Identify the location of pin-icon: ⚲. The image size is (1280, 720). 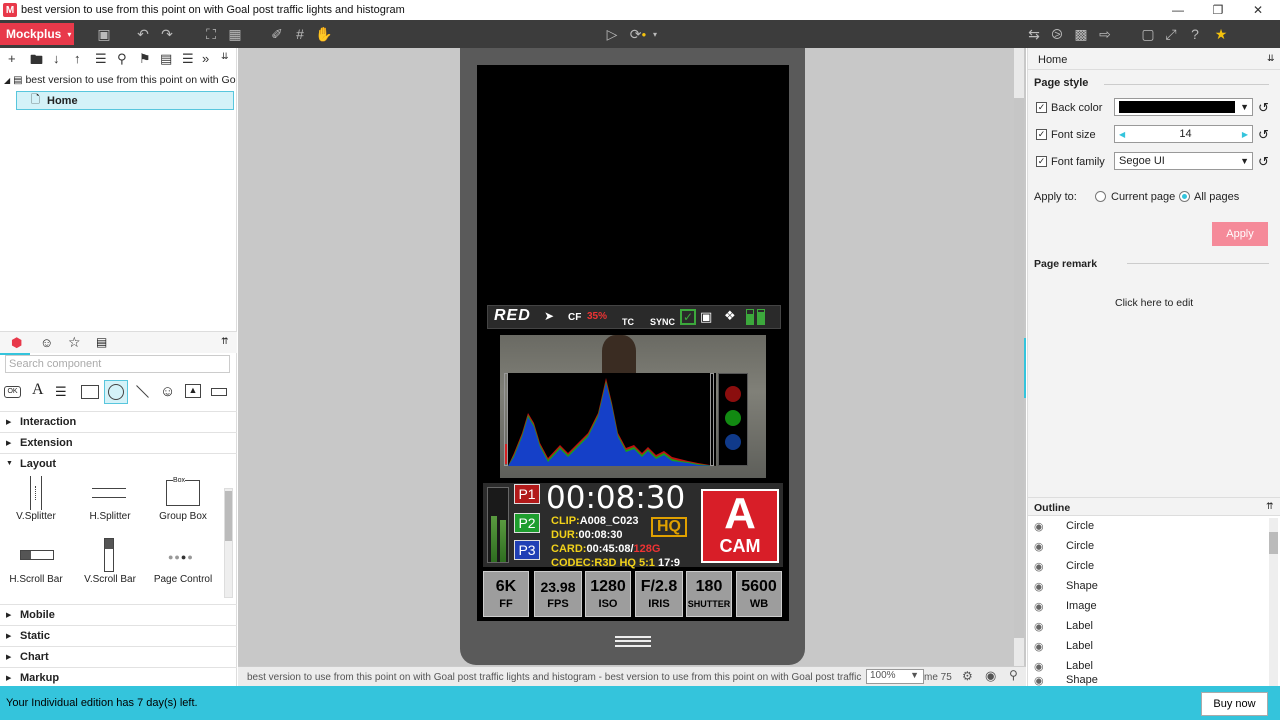
(1013, 675).